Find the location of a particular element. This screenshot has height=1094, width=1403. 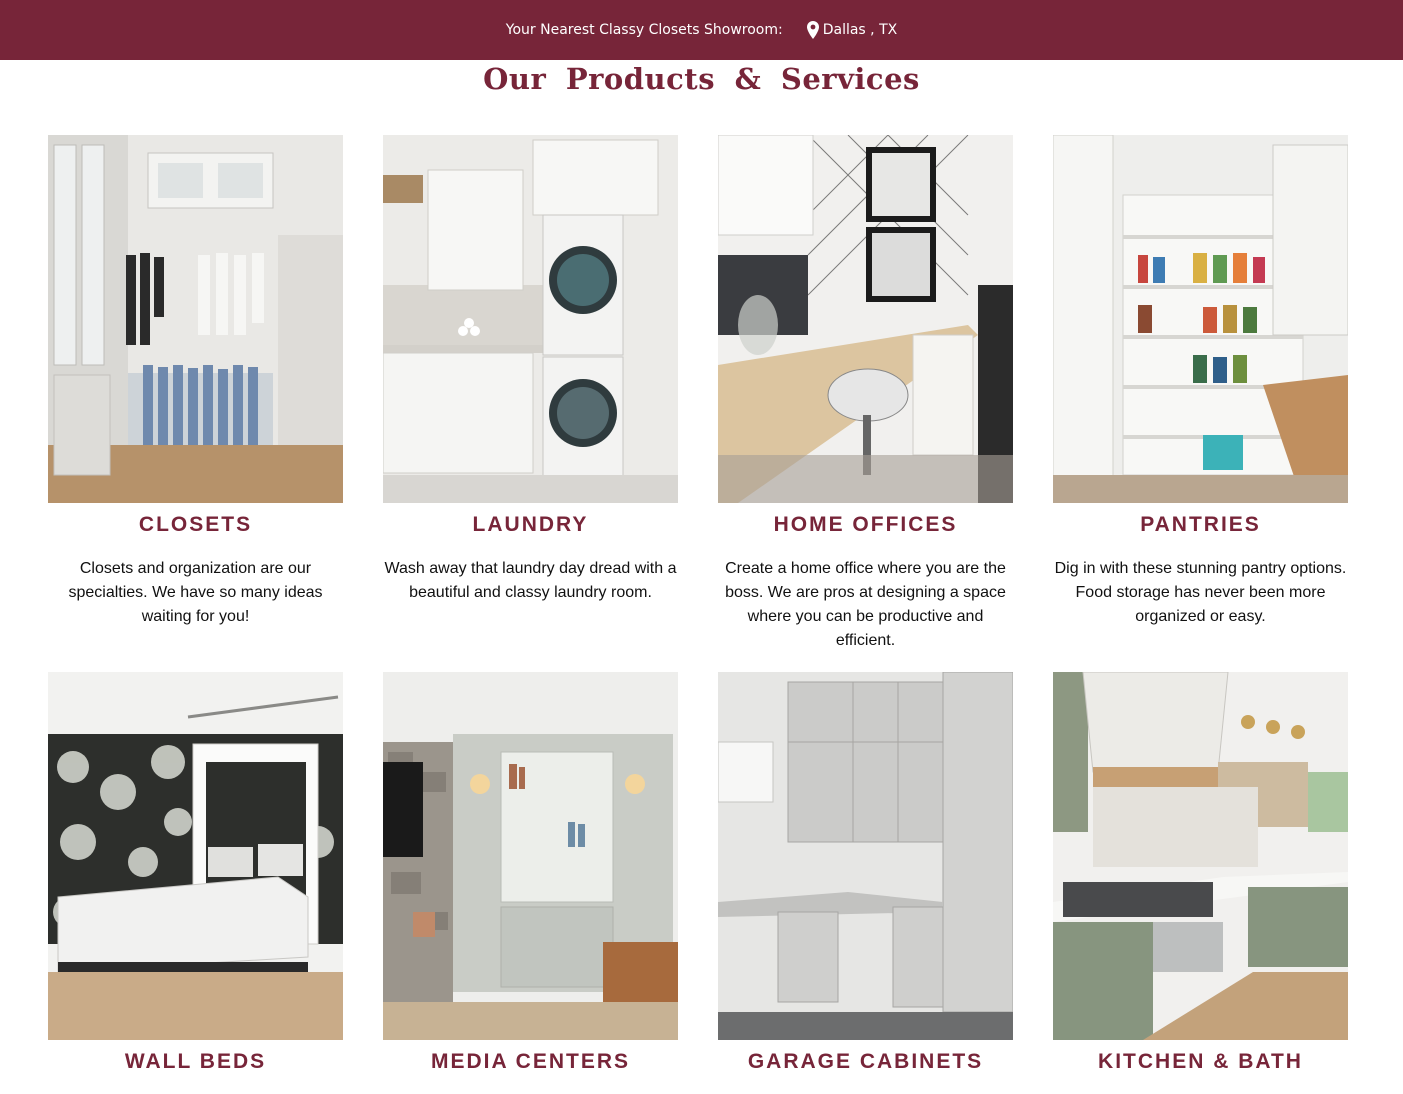

showroom-location-link: Dallas , TX is located at coordinates (852, 30).